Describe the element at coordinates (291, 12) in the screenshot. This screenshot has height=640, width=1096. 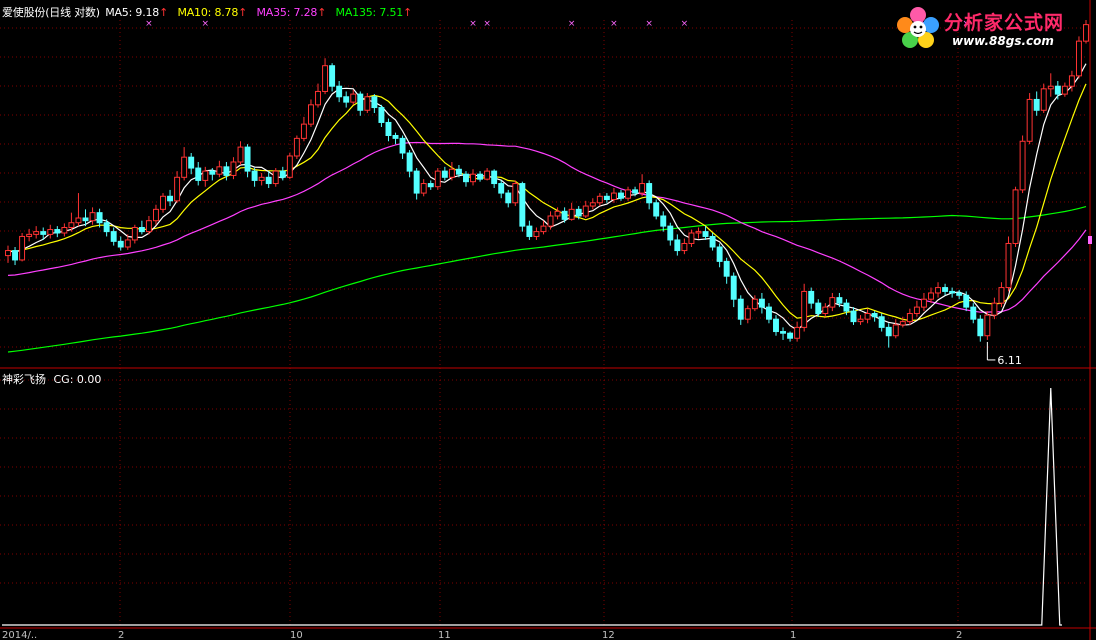
I see `ma35-value: MA35: 7.28↑` at that location.